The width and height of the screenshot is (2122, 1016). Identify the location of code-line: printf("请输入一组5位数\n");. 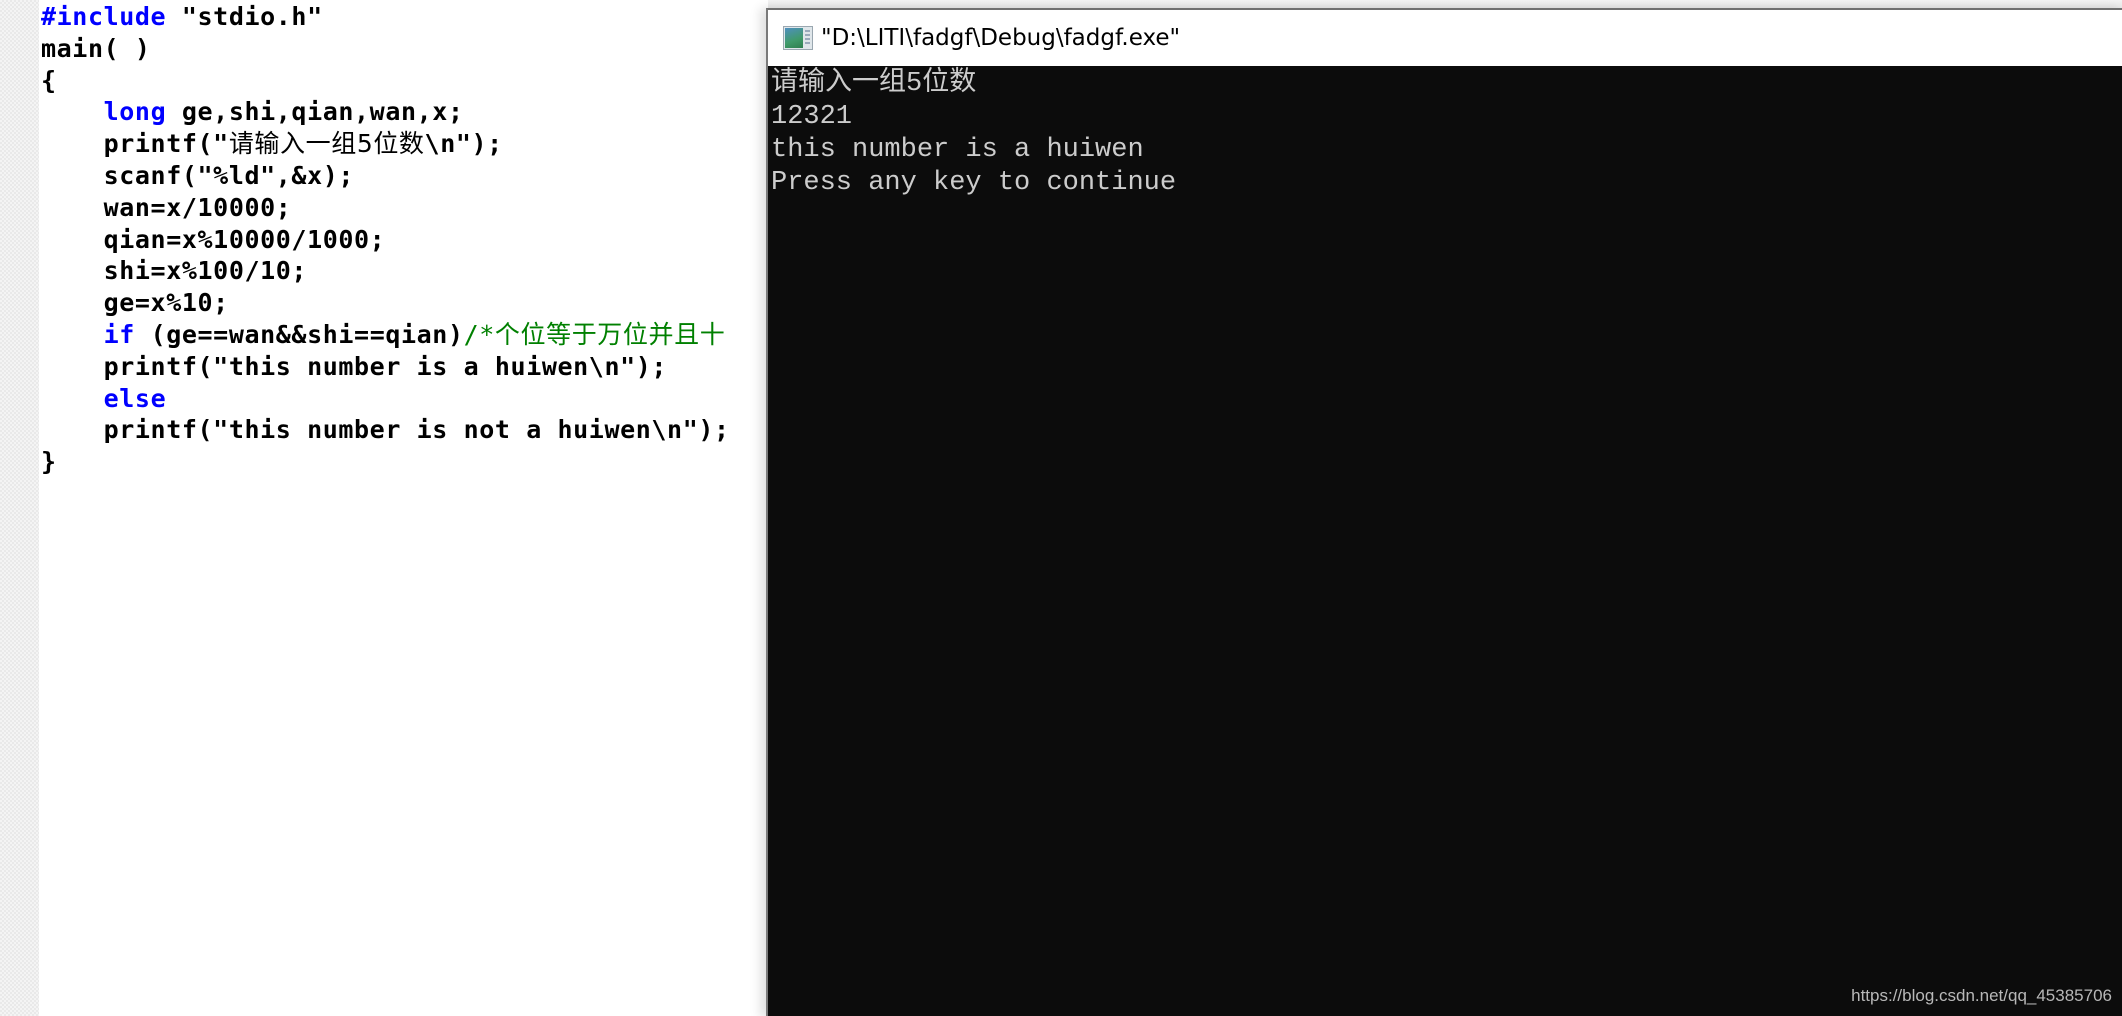
(385, 144).